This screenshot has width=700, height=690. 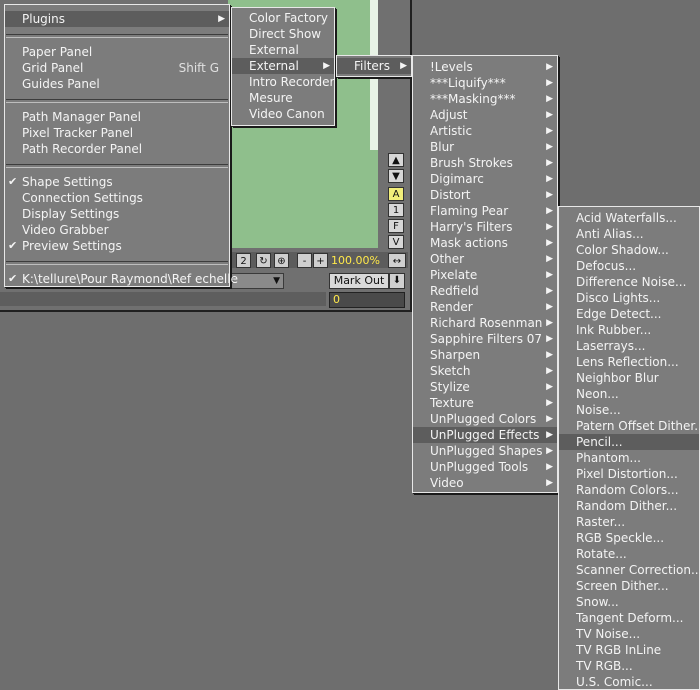 I want to click on plugins-item-intro-recorder: Intro Recorder, so click(x=283, y=82).